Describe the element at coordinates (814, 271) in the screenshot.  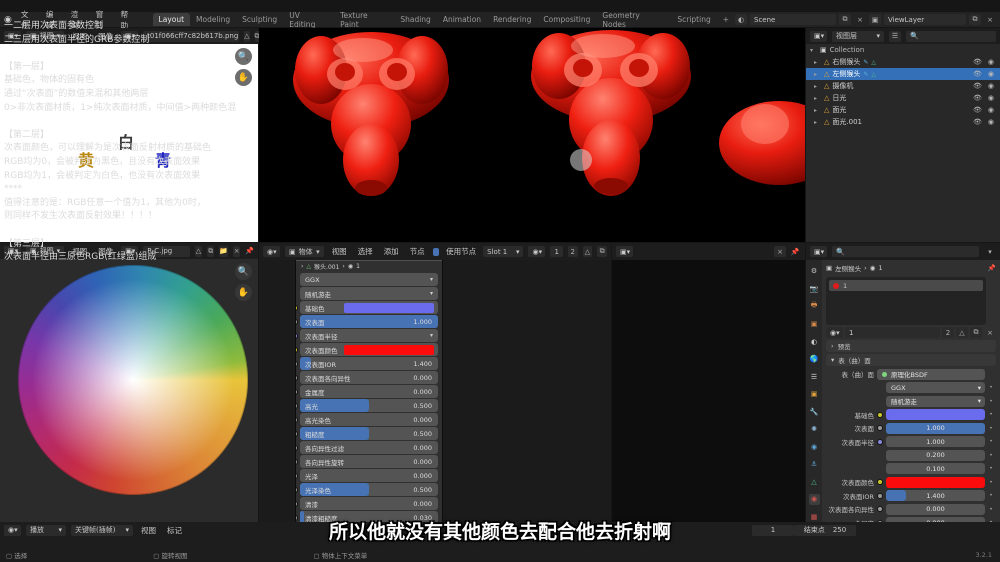
I see `properties-tab-tool-icon: ⚙` at that location.